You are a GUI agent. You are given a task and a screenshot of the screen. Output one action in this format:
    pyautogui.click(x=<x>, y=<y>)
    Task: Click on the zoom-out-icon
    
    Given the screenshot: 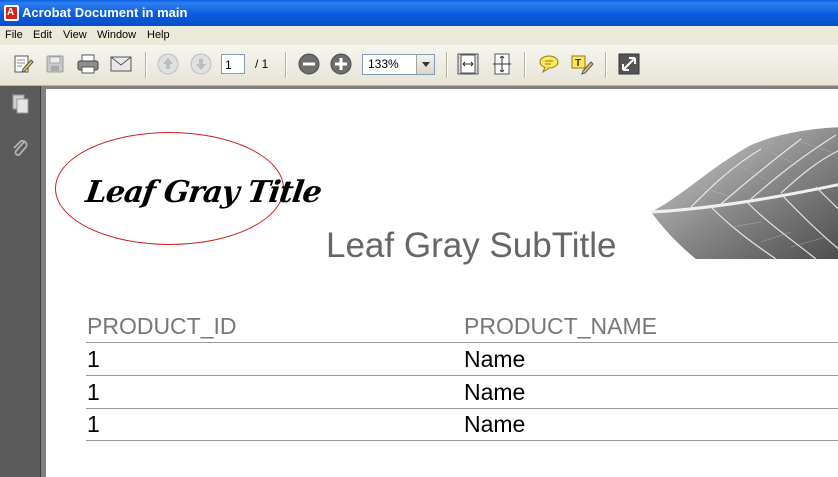 What is the action you would take?
    pyautogui.click(x=309, y=64)
    